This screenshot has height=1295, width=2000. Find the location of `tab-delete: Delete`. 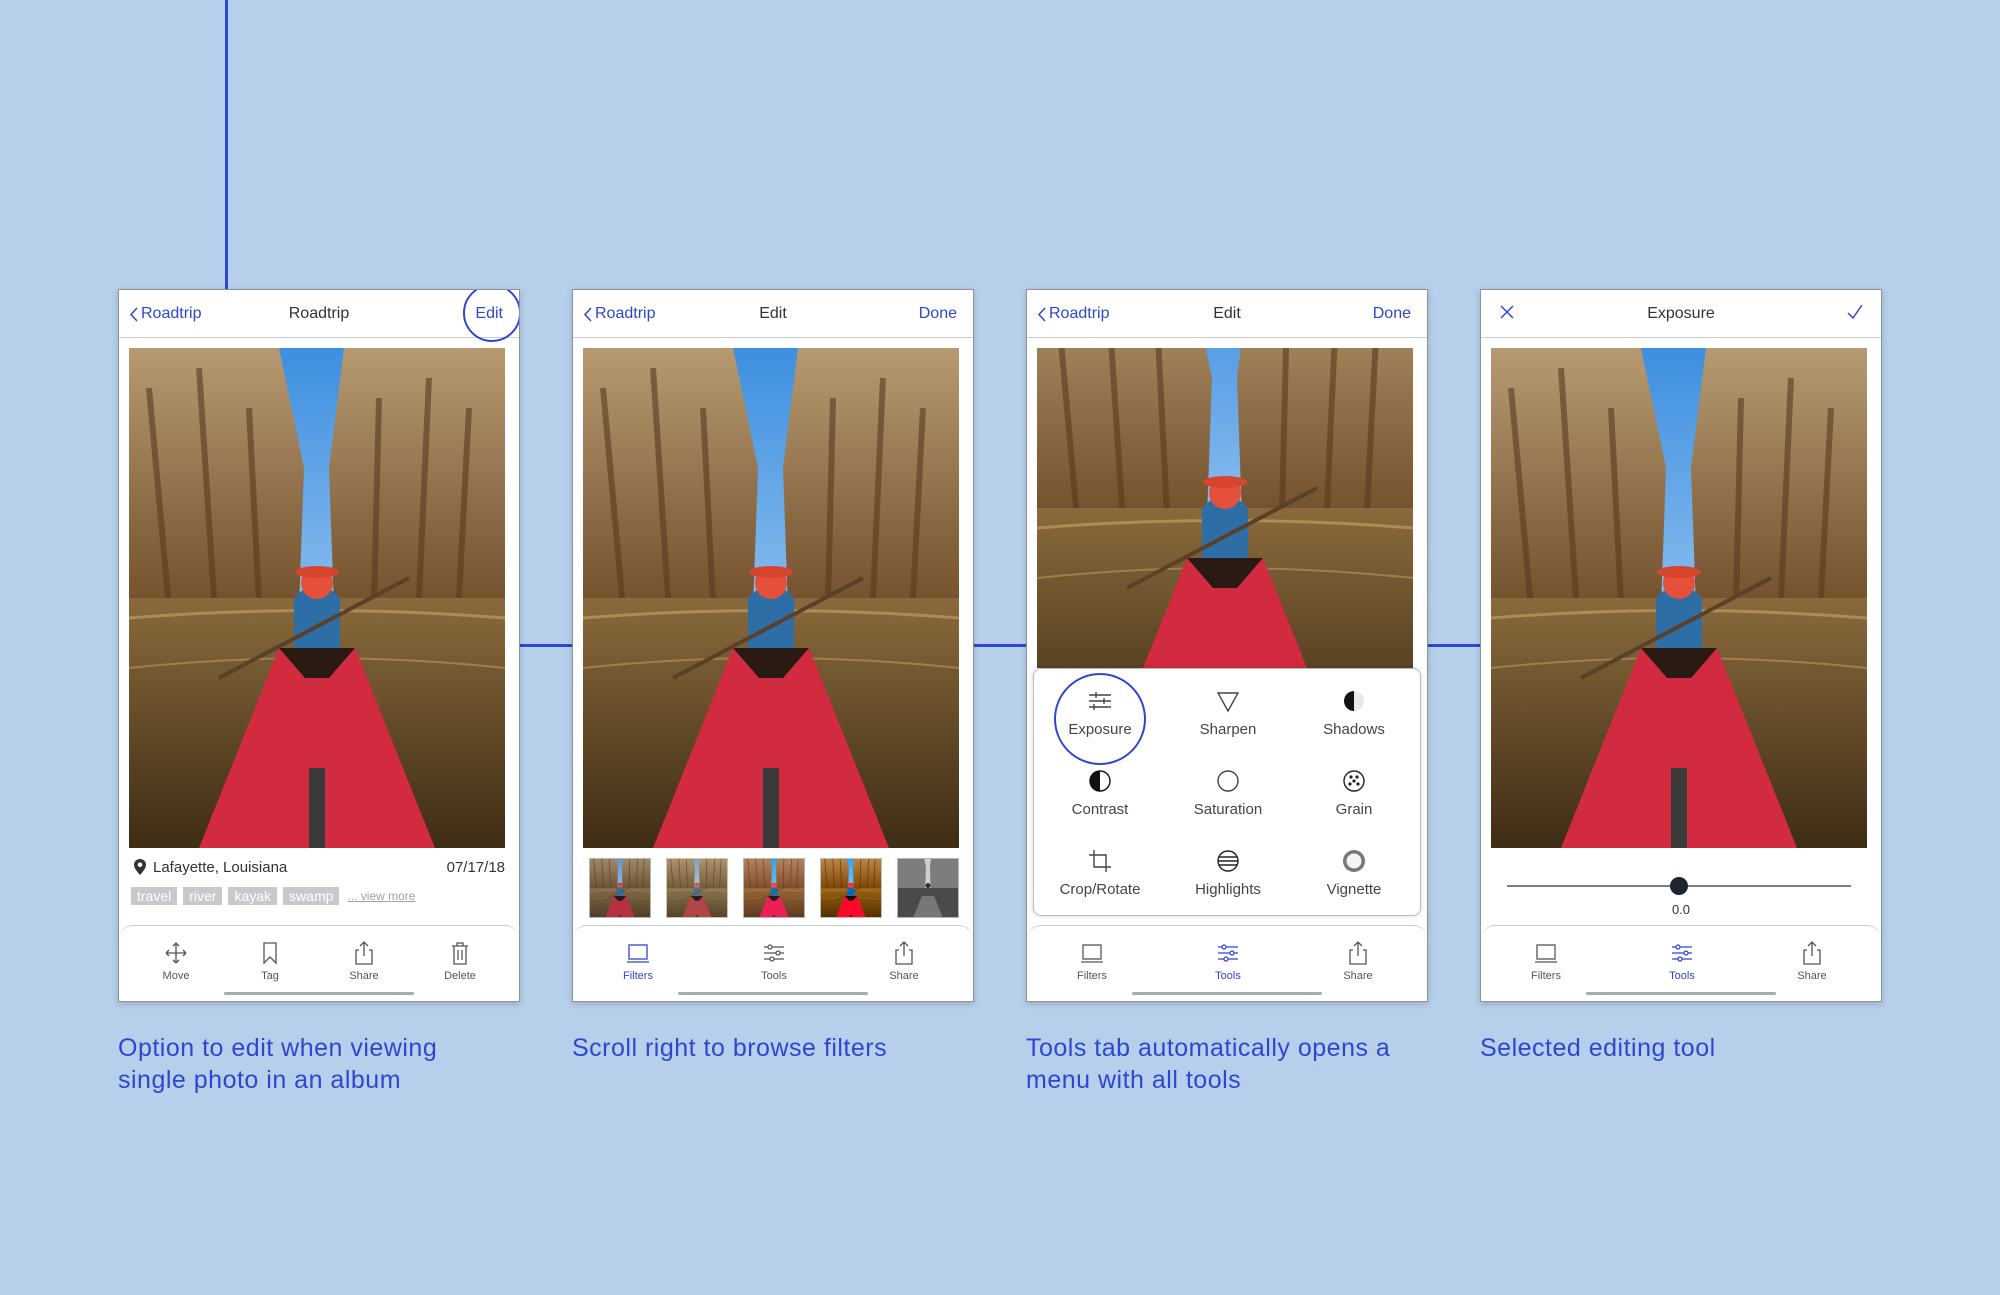

tab-delete: Delete is located at coordinates (460, 961).